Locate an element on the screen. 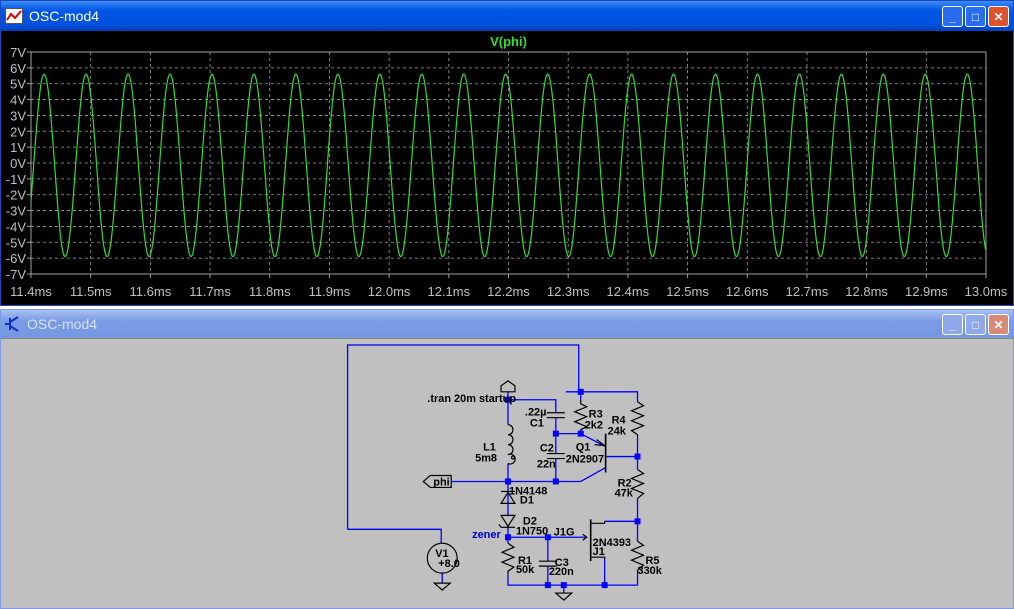  y-tick-label: -4V is located at coordinates (16, 226).